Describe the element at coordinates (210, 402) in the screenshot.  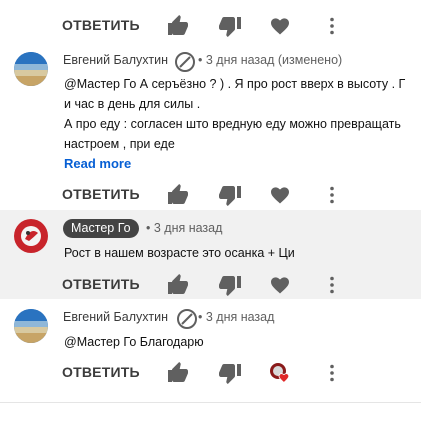
I see `divider` at that location.